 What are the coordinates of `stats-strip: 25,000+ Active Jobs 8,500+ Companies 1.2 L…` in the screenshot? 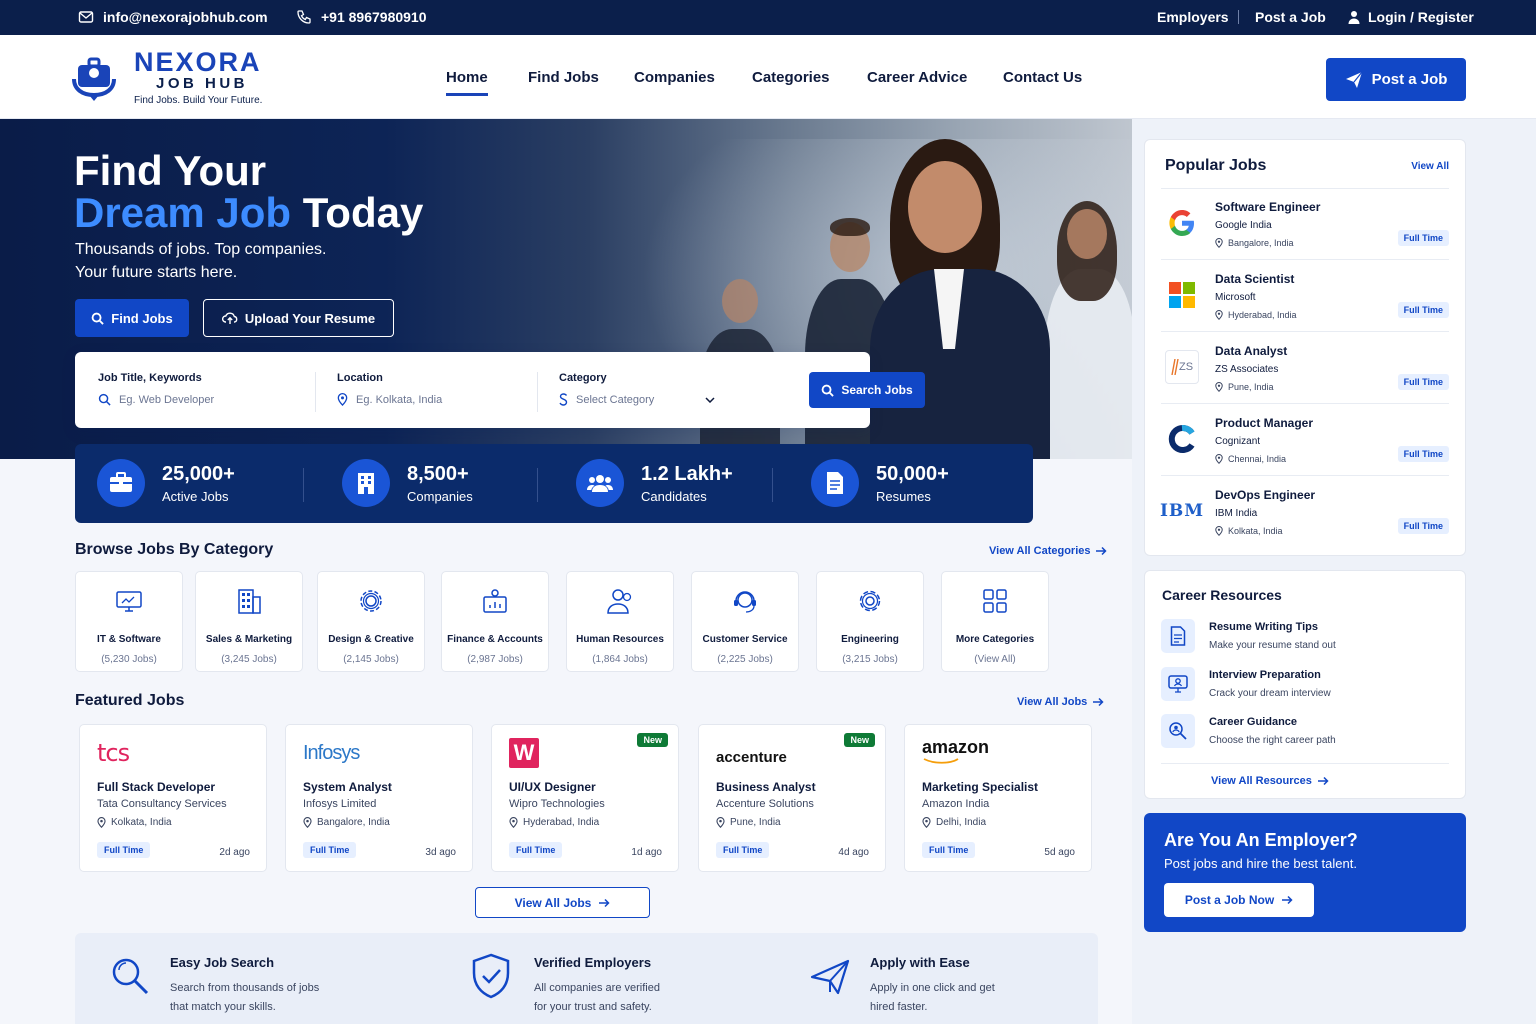 It's located at (554, 483).